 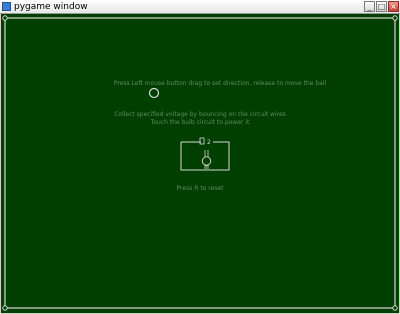 I want to click on corner-node-top-left, so click(x=5, y=18).